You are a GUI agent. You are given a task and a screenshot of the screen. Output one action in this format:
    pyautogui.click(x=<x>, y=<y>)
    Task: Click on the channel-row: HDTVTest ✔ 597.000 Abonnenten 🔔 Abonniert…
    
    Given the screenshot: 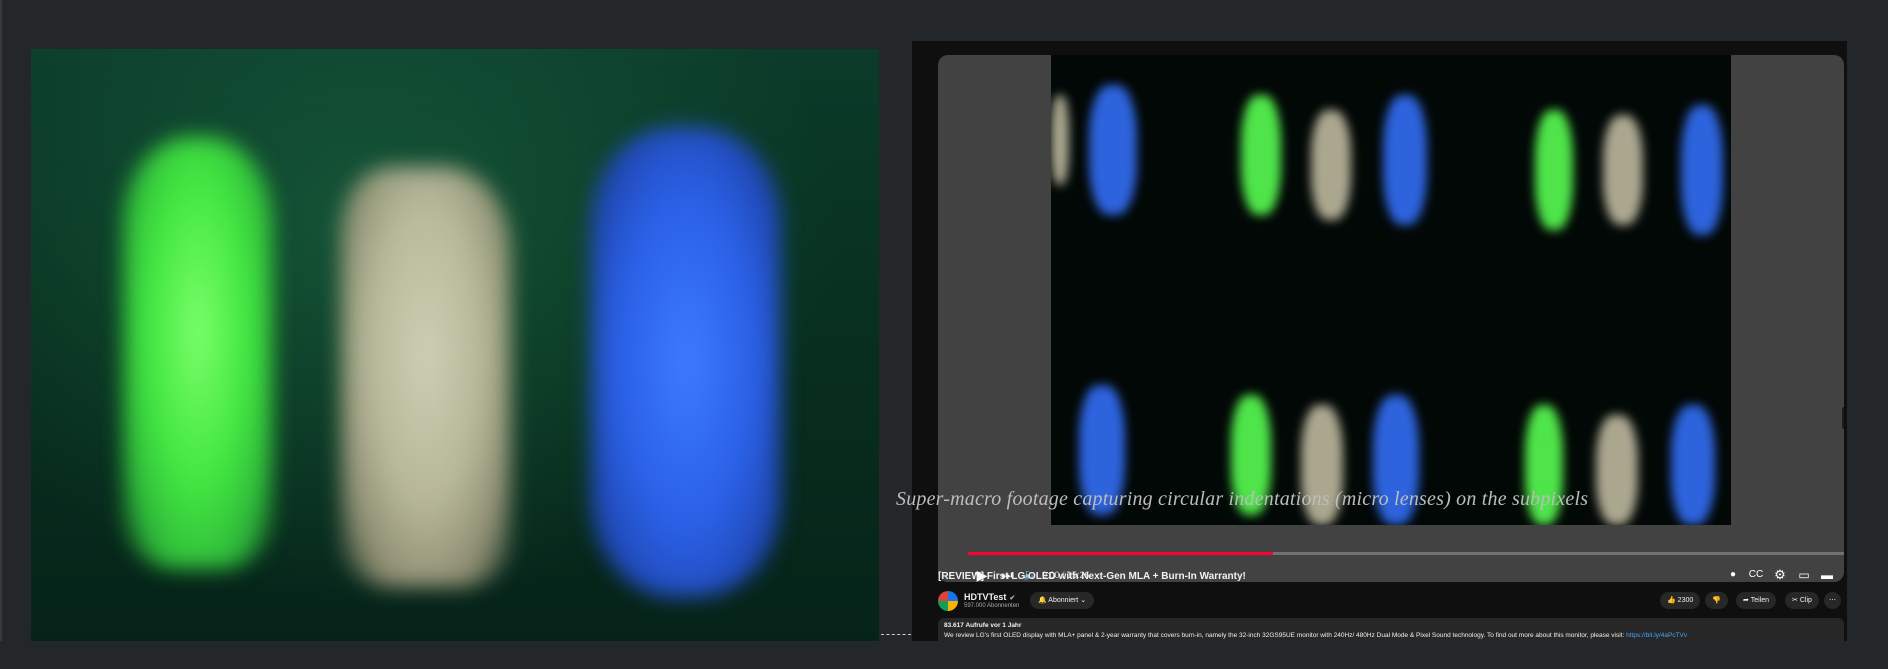 What is the action you would take?
    pyautogui.click(x=1391, y=601)
    